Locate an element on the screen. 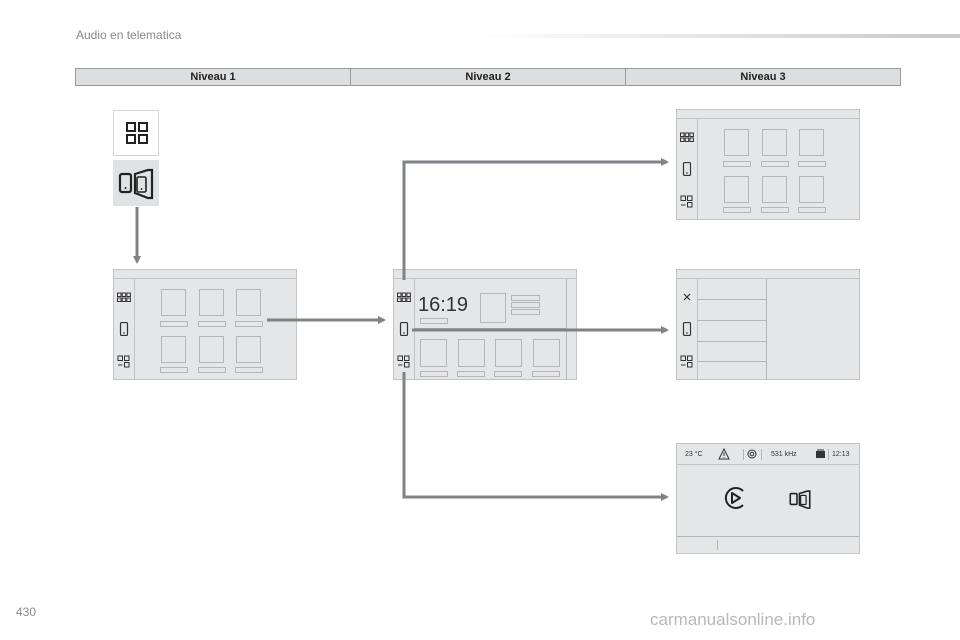  arrow-home-to-apps-level3 is located at coordinates (535, 219).